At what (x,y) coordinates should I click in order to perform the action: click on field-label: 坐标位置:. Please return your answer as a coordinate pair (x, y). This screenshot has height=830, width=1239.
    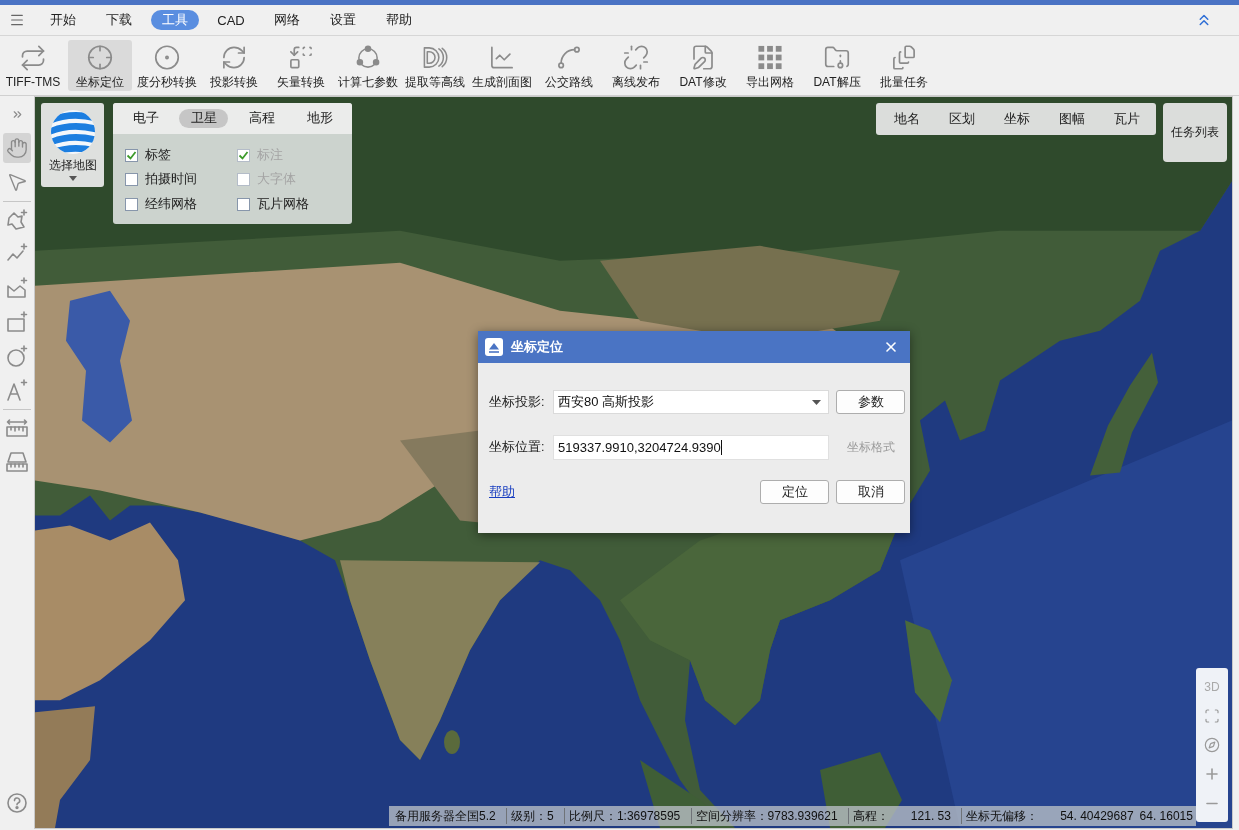
    Looking at the image, I should click on (517, 447).